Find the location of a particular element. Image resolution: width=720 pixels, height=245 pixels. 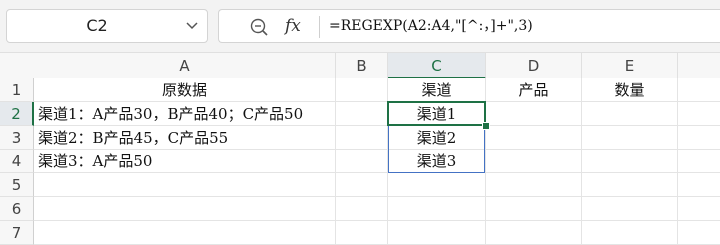

column-header-d: D is located at coordinates (534, 66).